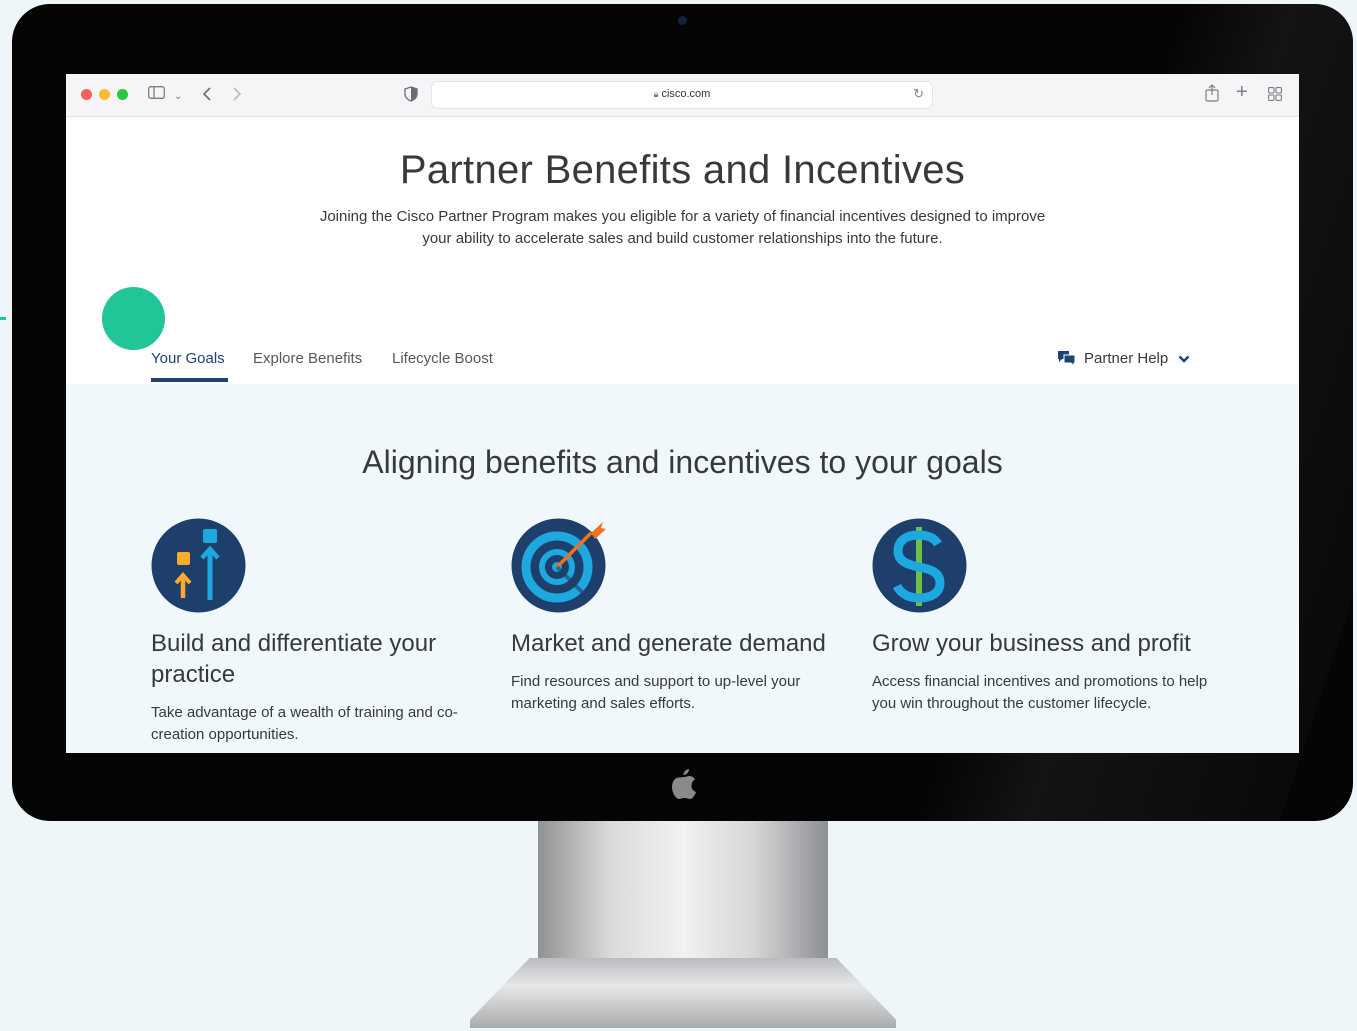 The height and width of the screenshot is (1031, 1357). What do you see at coordinates (668, 643) in the screenshot?
I see `goal-card-title: Market and generate demand` at bounding box center [668, 643].